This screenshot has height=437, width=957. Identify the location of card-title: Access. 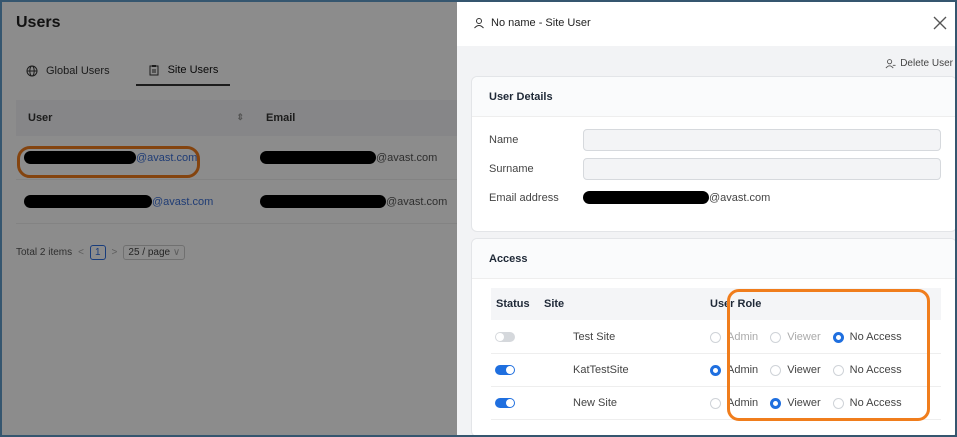
(714, 259).